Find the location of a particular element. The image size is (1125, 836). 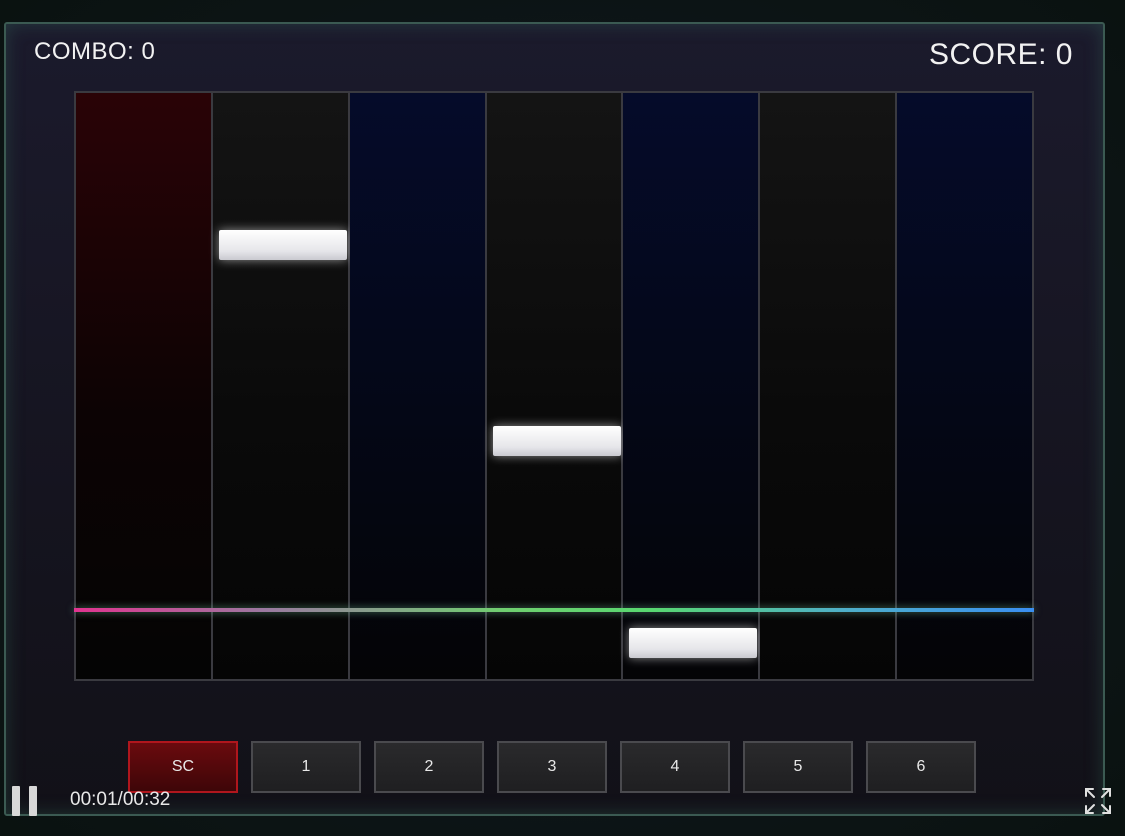

combo-counter: COMBO: 0 is located at coordinates (95, 51).